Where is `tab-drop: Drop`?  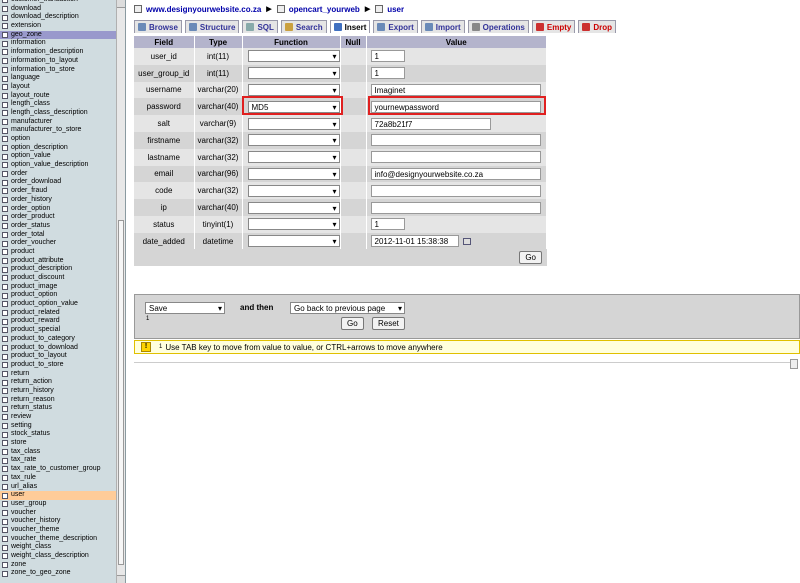
tab-drop: Drop is located at coordinates (597, 26).